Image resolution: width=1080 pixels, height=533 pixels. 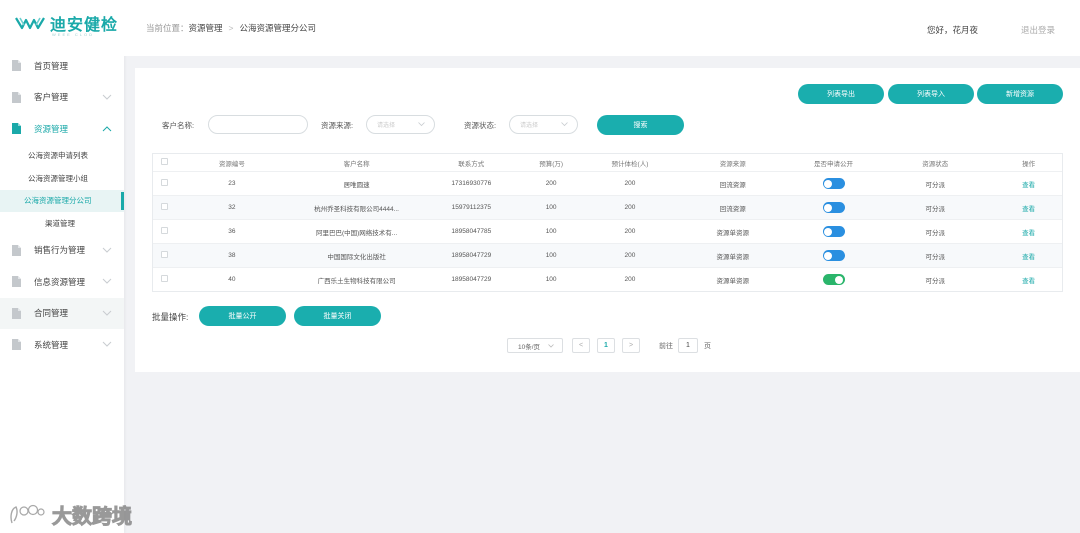 I want to click on cell-public, so click(x=834, y=207).